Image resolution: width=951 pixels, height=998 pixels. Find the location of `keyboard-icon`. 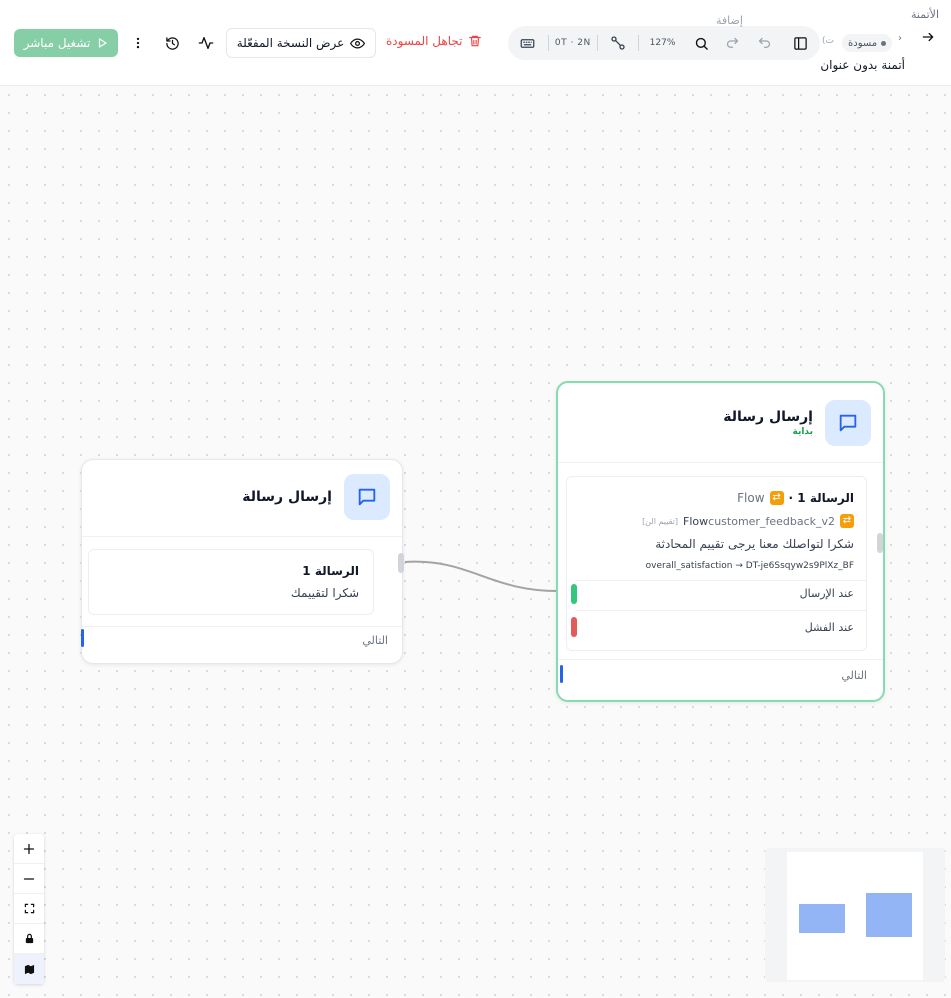

keyboard-icon is located at coordinates (528, 43).